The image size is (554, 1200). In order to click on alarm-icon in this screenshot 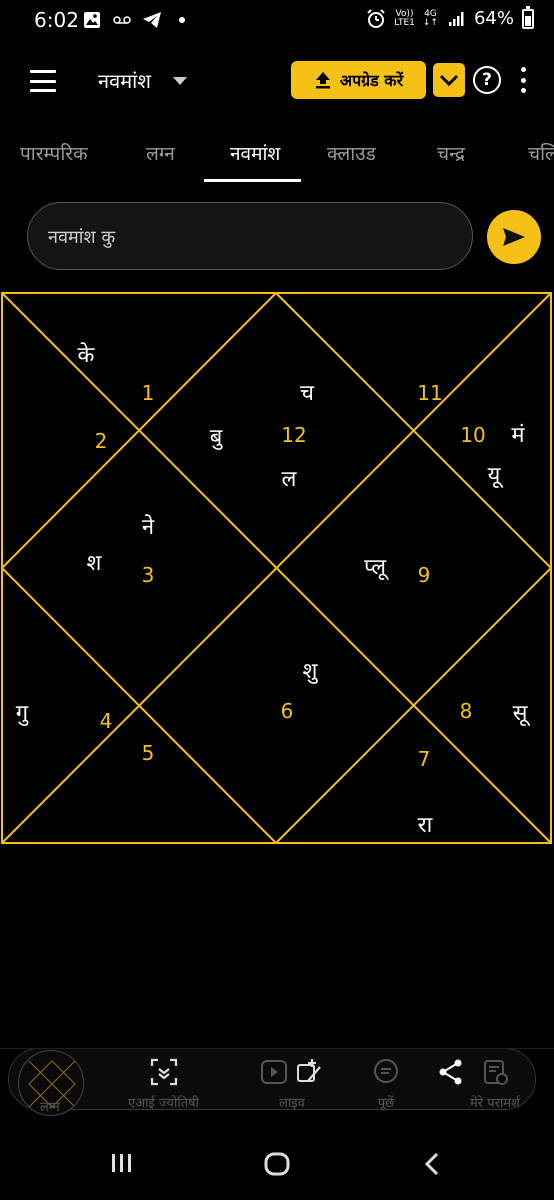, I will do `click(376, 18)`.